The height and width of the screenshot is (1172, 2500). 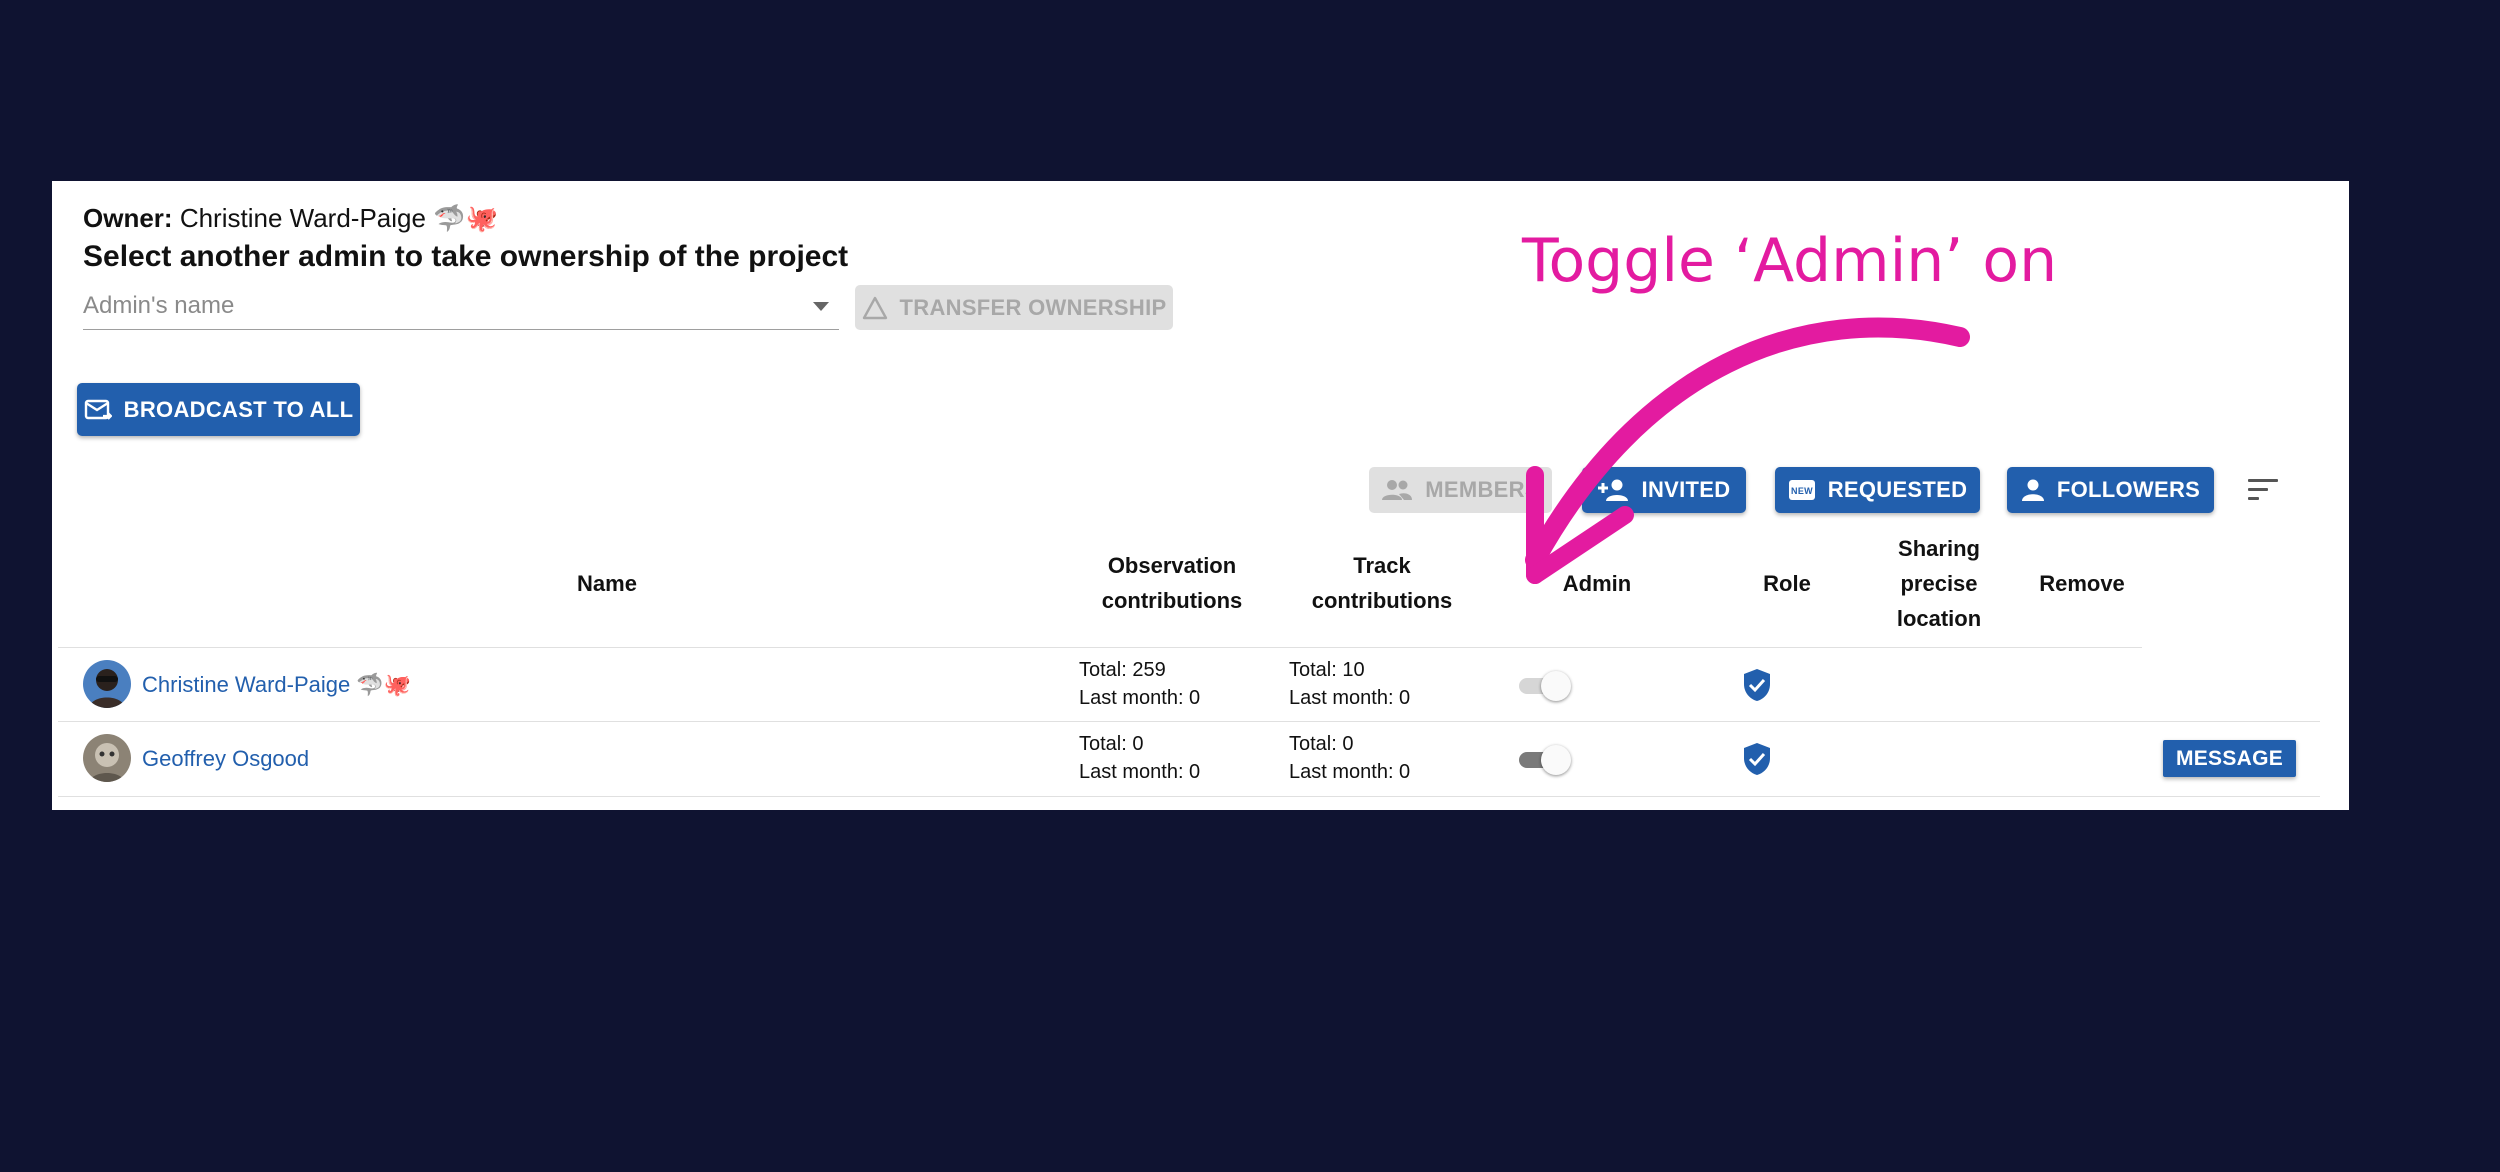 I want to click on people-icon, so click(x=1397, y=490).